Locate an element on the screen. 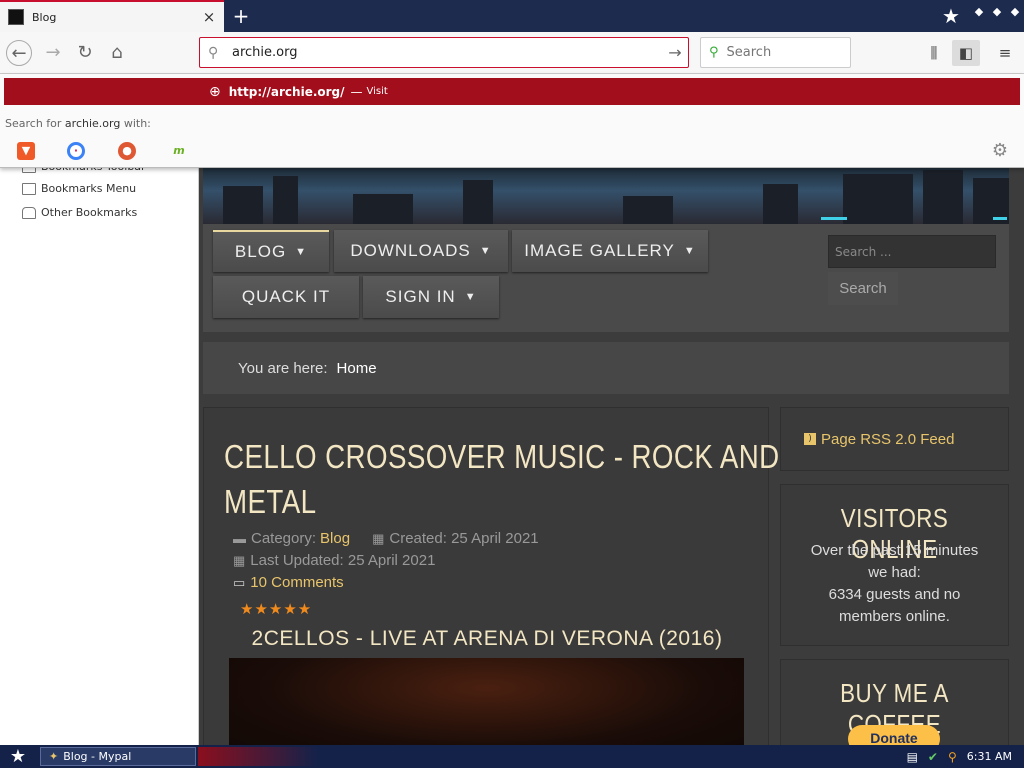 Image resolution: width=1024 pixels, height=768 pixels. start-star-icon: ★ is located at coordinates (18, 756).